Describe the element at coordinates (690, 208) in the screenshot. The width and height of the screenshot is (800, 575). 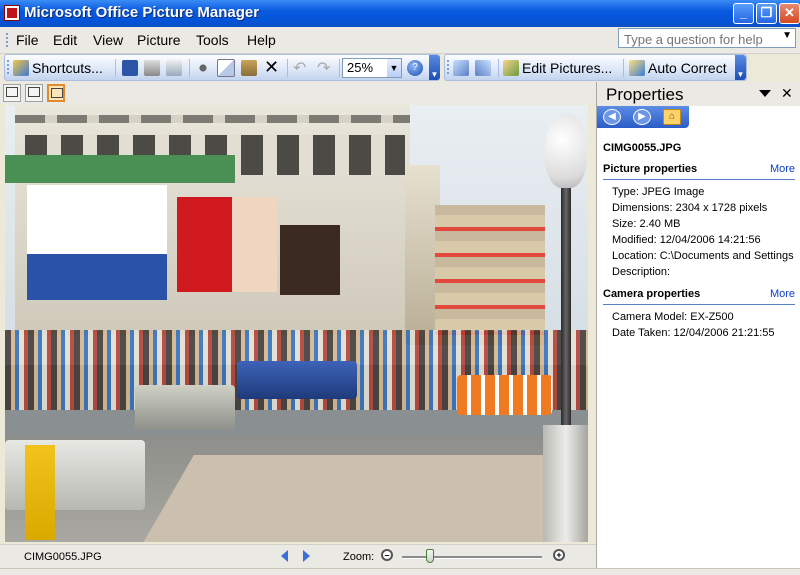
I see `property-dimensions: Dimensions: 2304 x 1728 pixels` at that location.